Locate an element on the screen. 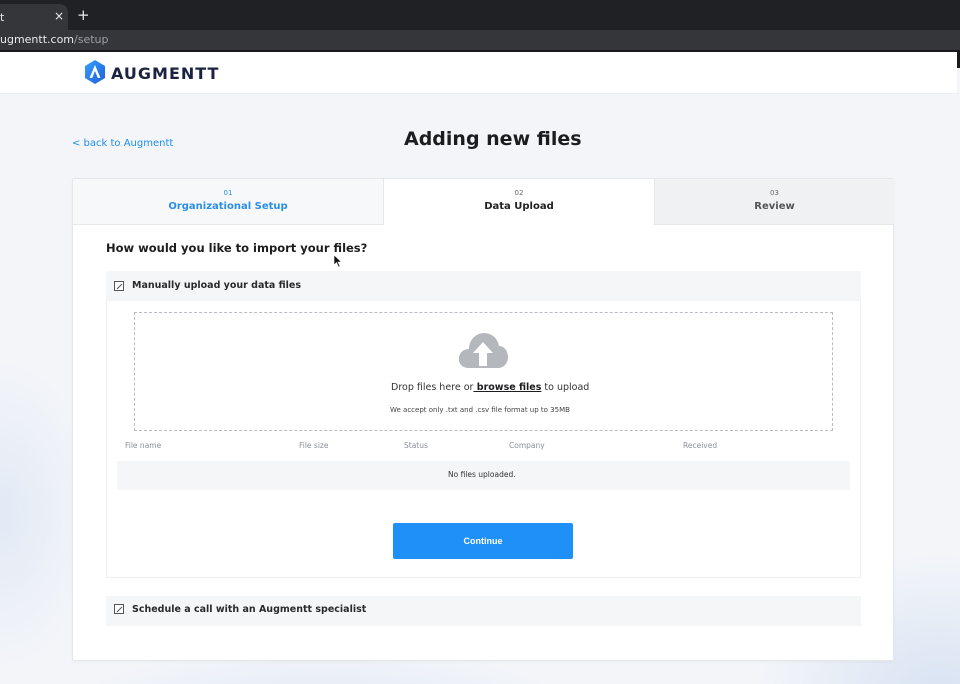 The image size is (960, 684). browser-tab: t × is located at coordinates (34, 17).